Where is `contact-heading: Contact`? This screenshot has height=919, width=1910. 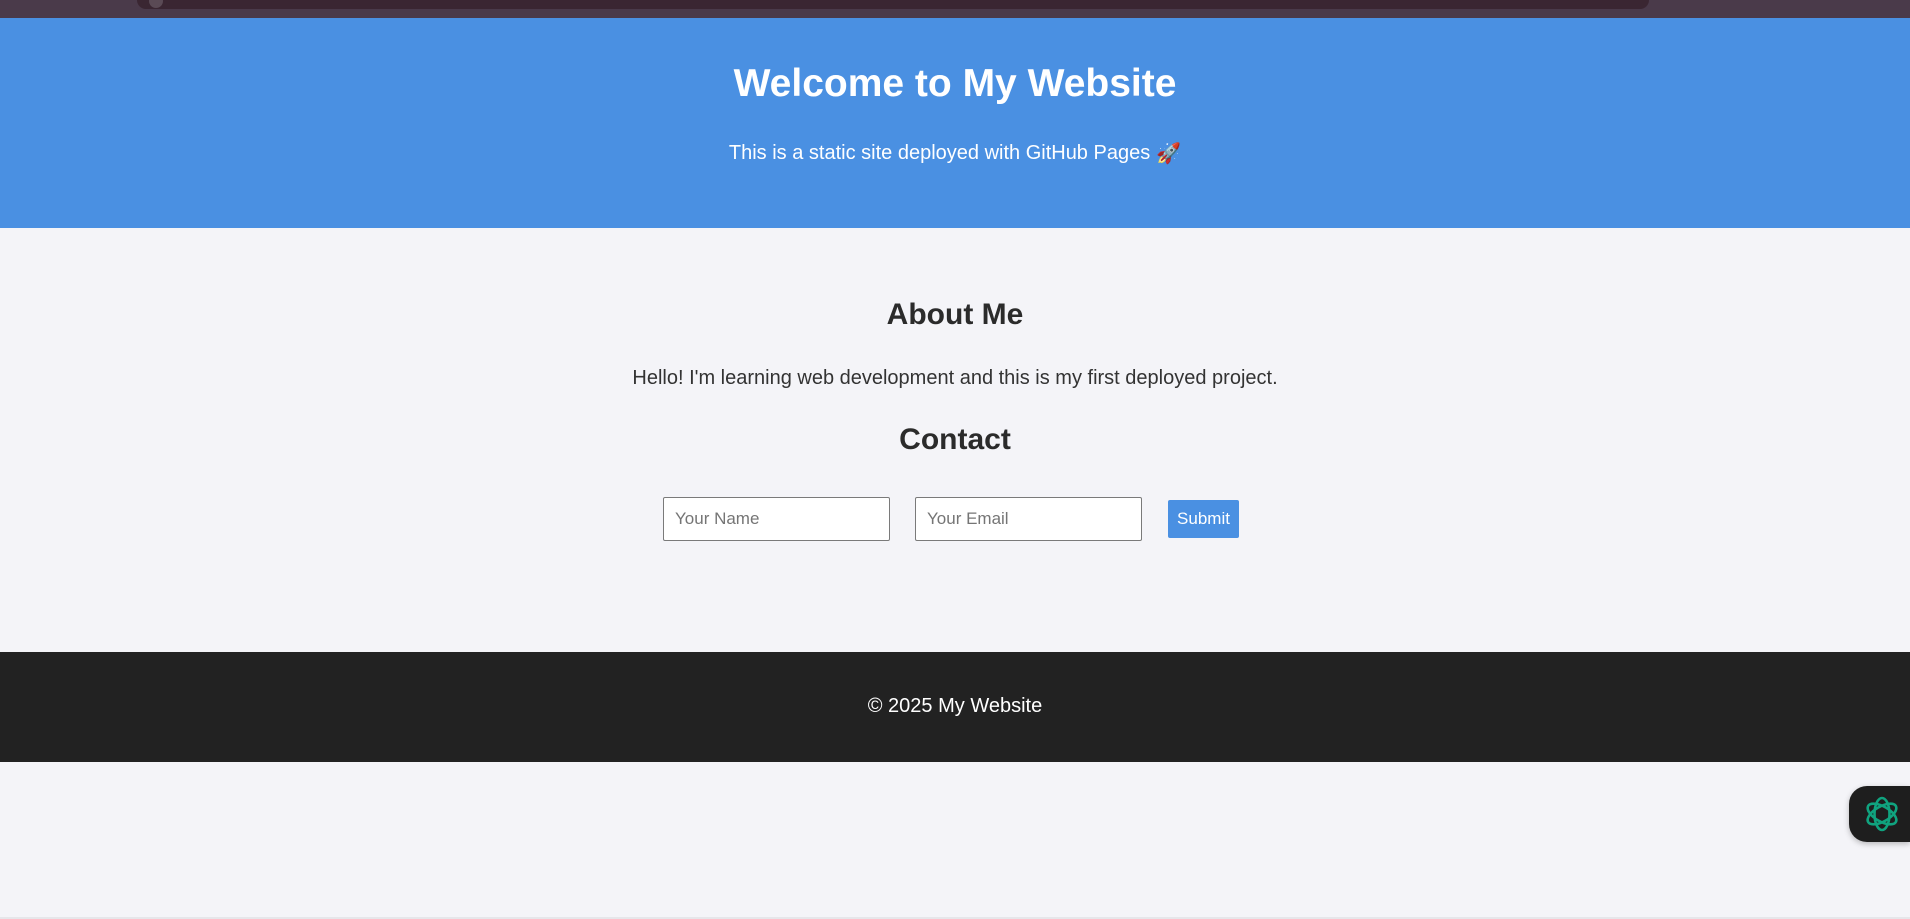 contact-heading: Contact is located at coordinates (955, 439).